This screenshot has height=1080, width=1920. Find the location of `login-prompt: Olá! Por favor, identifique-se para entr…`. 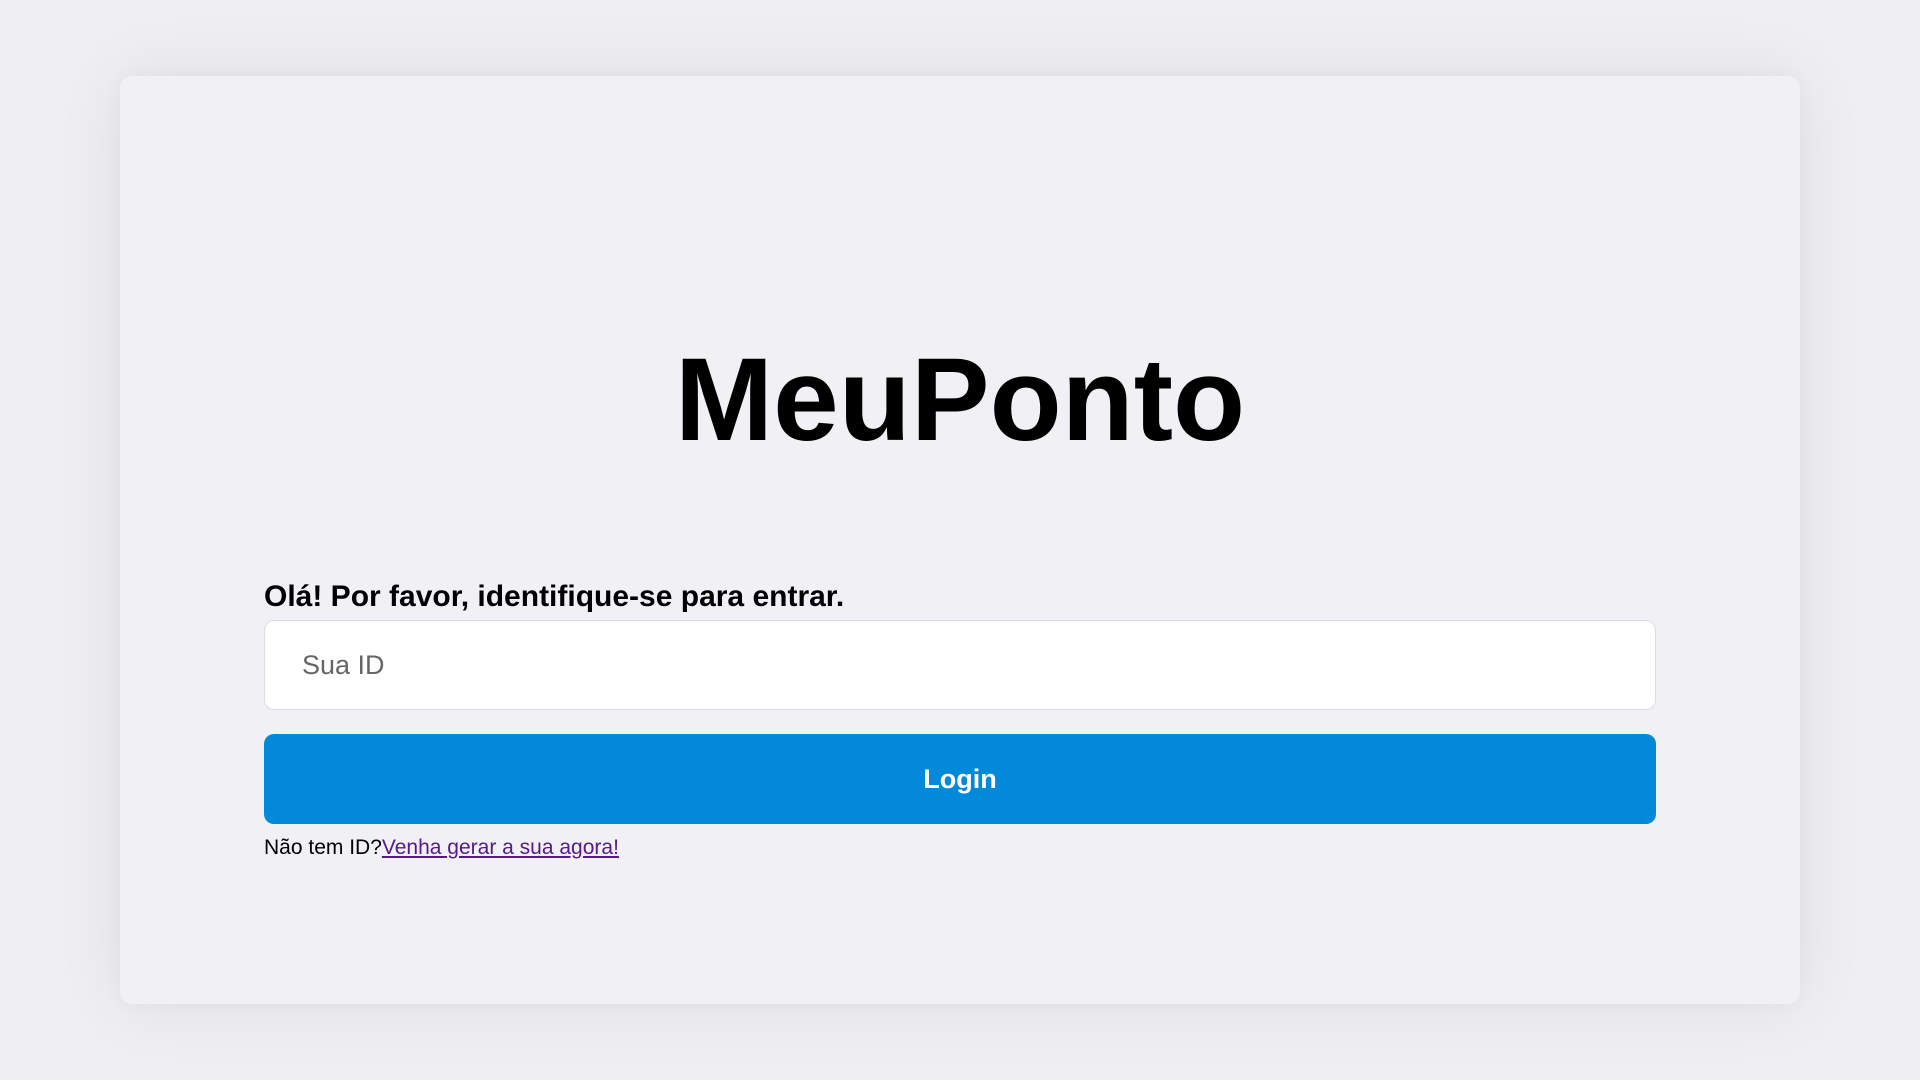

login-prompt: Olá! Por favor, identifique-se para entr… is located at coordinates (554, 596).